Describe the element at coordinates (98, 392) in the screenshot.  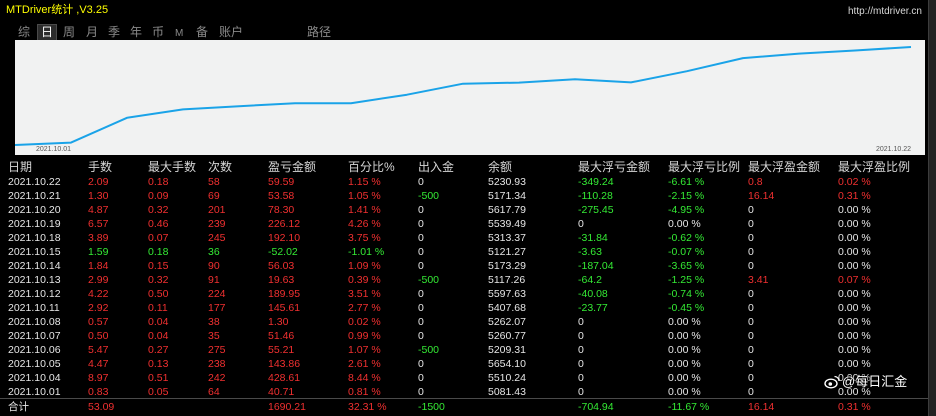
I see `lots-cell: 0.83` at that location.